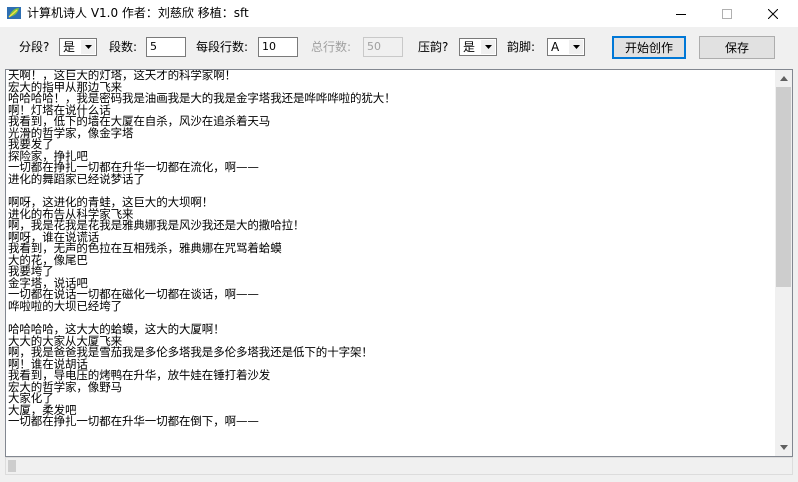  What do you see at coordinates (383, 47) in the screenshot?
I see `total-lines-input: 50` at bounding box center [383, 47].